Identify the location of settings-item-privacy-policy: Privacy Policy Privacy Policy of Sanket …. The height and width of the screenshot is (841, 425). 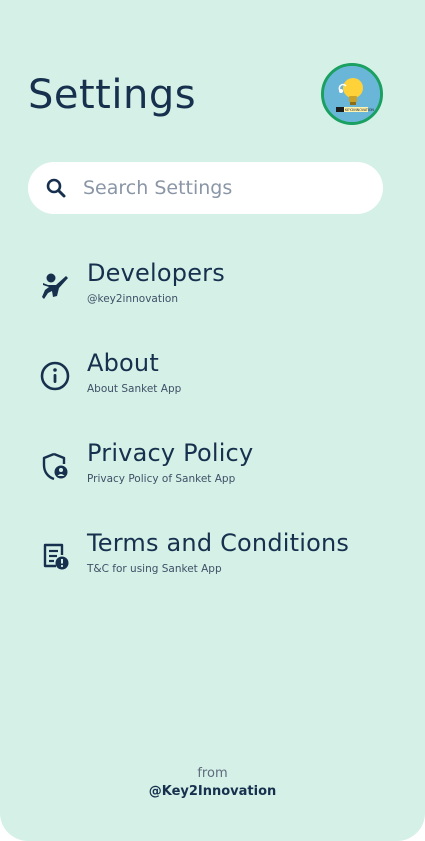
(205, 469).